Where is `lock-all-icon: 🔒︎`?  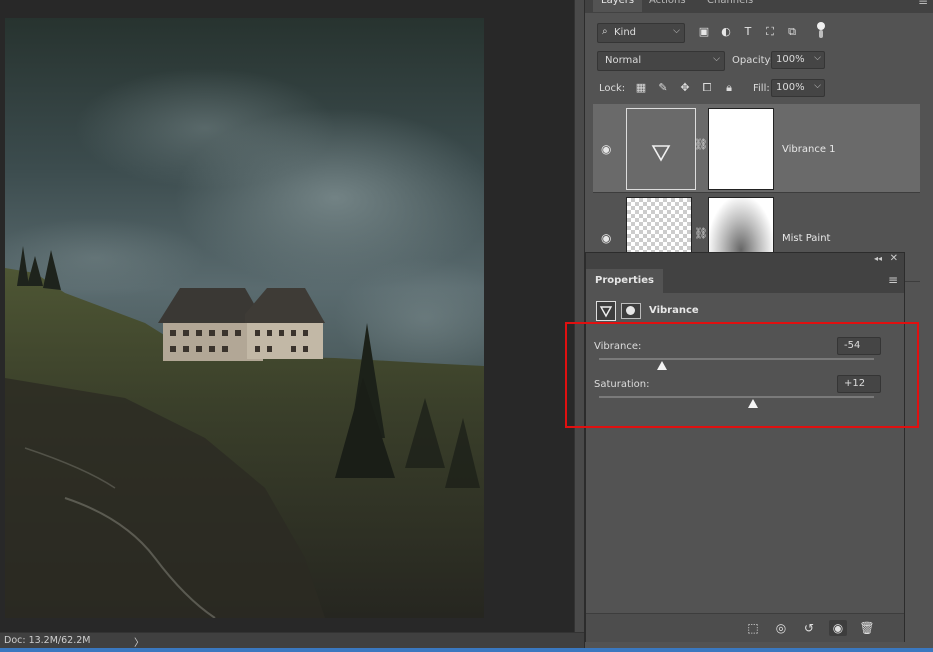 lock-all-icon: 🔒︎ is located at coordinates (729, 88).